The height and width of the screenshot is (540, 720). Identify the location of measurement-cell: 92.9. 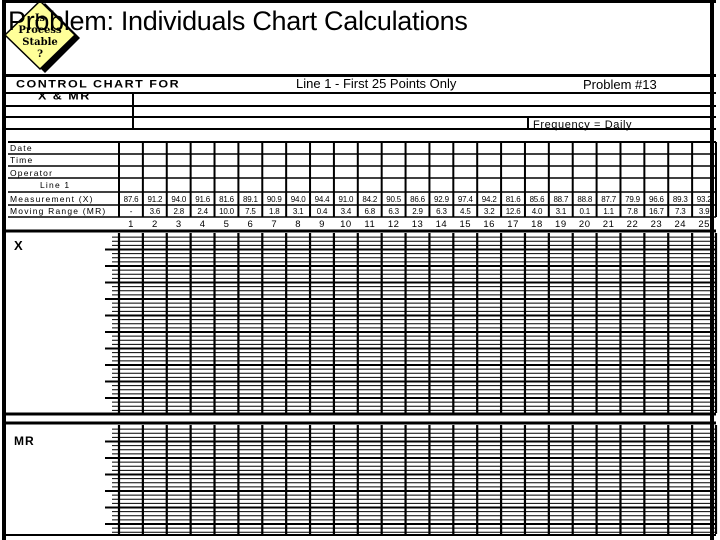
(441, 199).